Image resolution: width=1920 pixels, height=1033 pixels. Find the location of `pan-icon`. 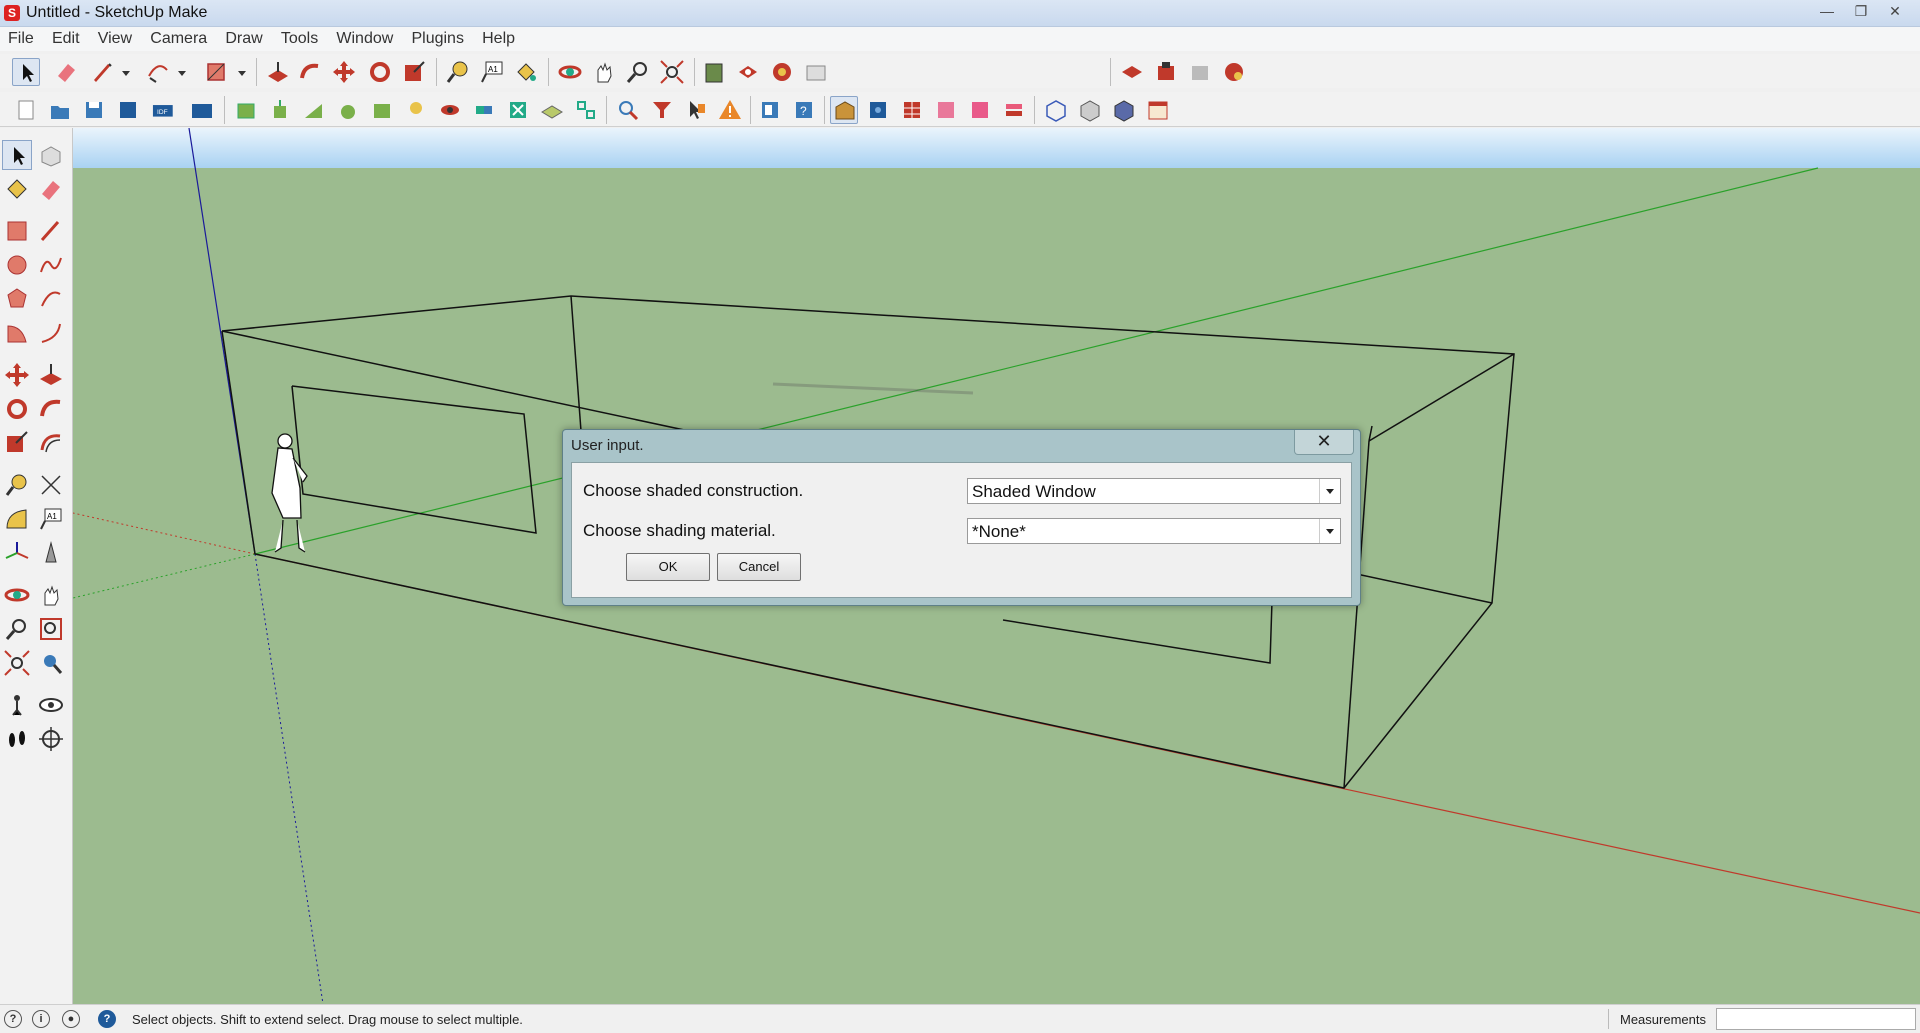

pan-icon is located at coordinates (51, 595).